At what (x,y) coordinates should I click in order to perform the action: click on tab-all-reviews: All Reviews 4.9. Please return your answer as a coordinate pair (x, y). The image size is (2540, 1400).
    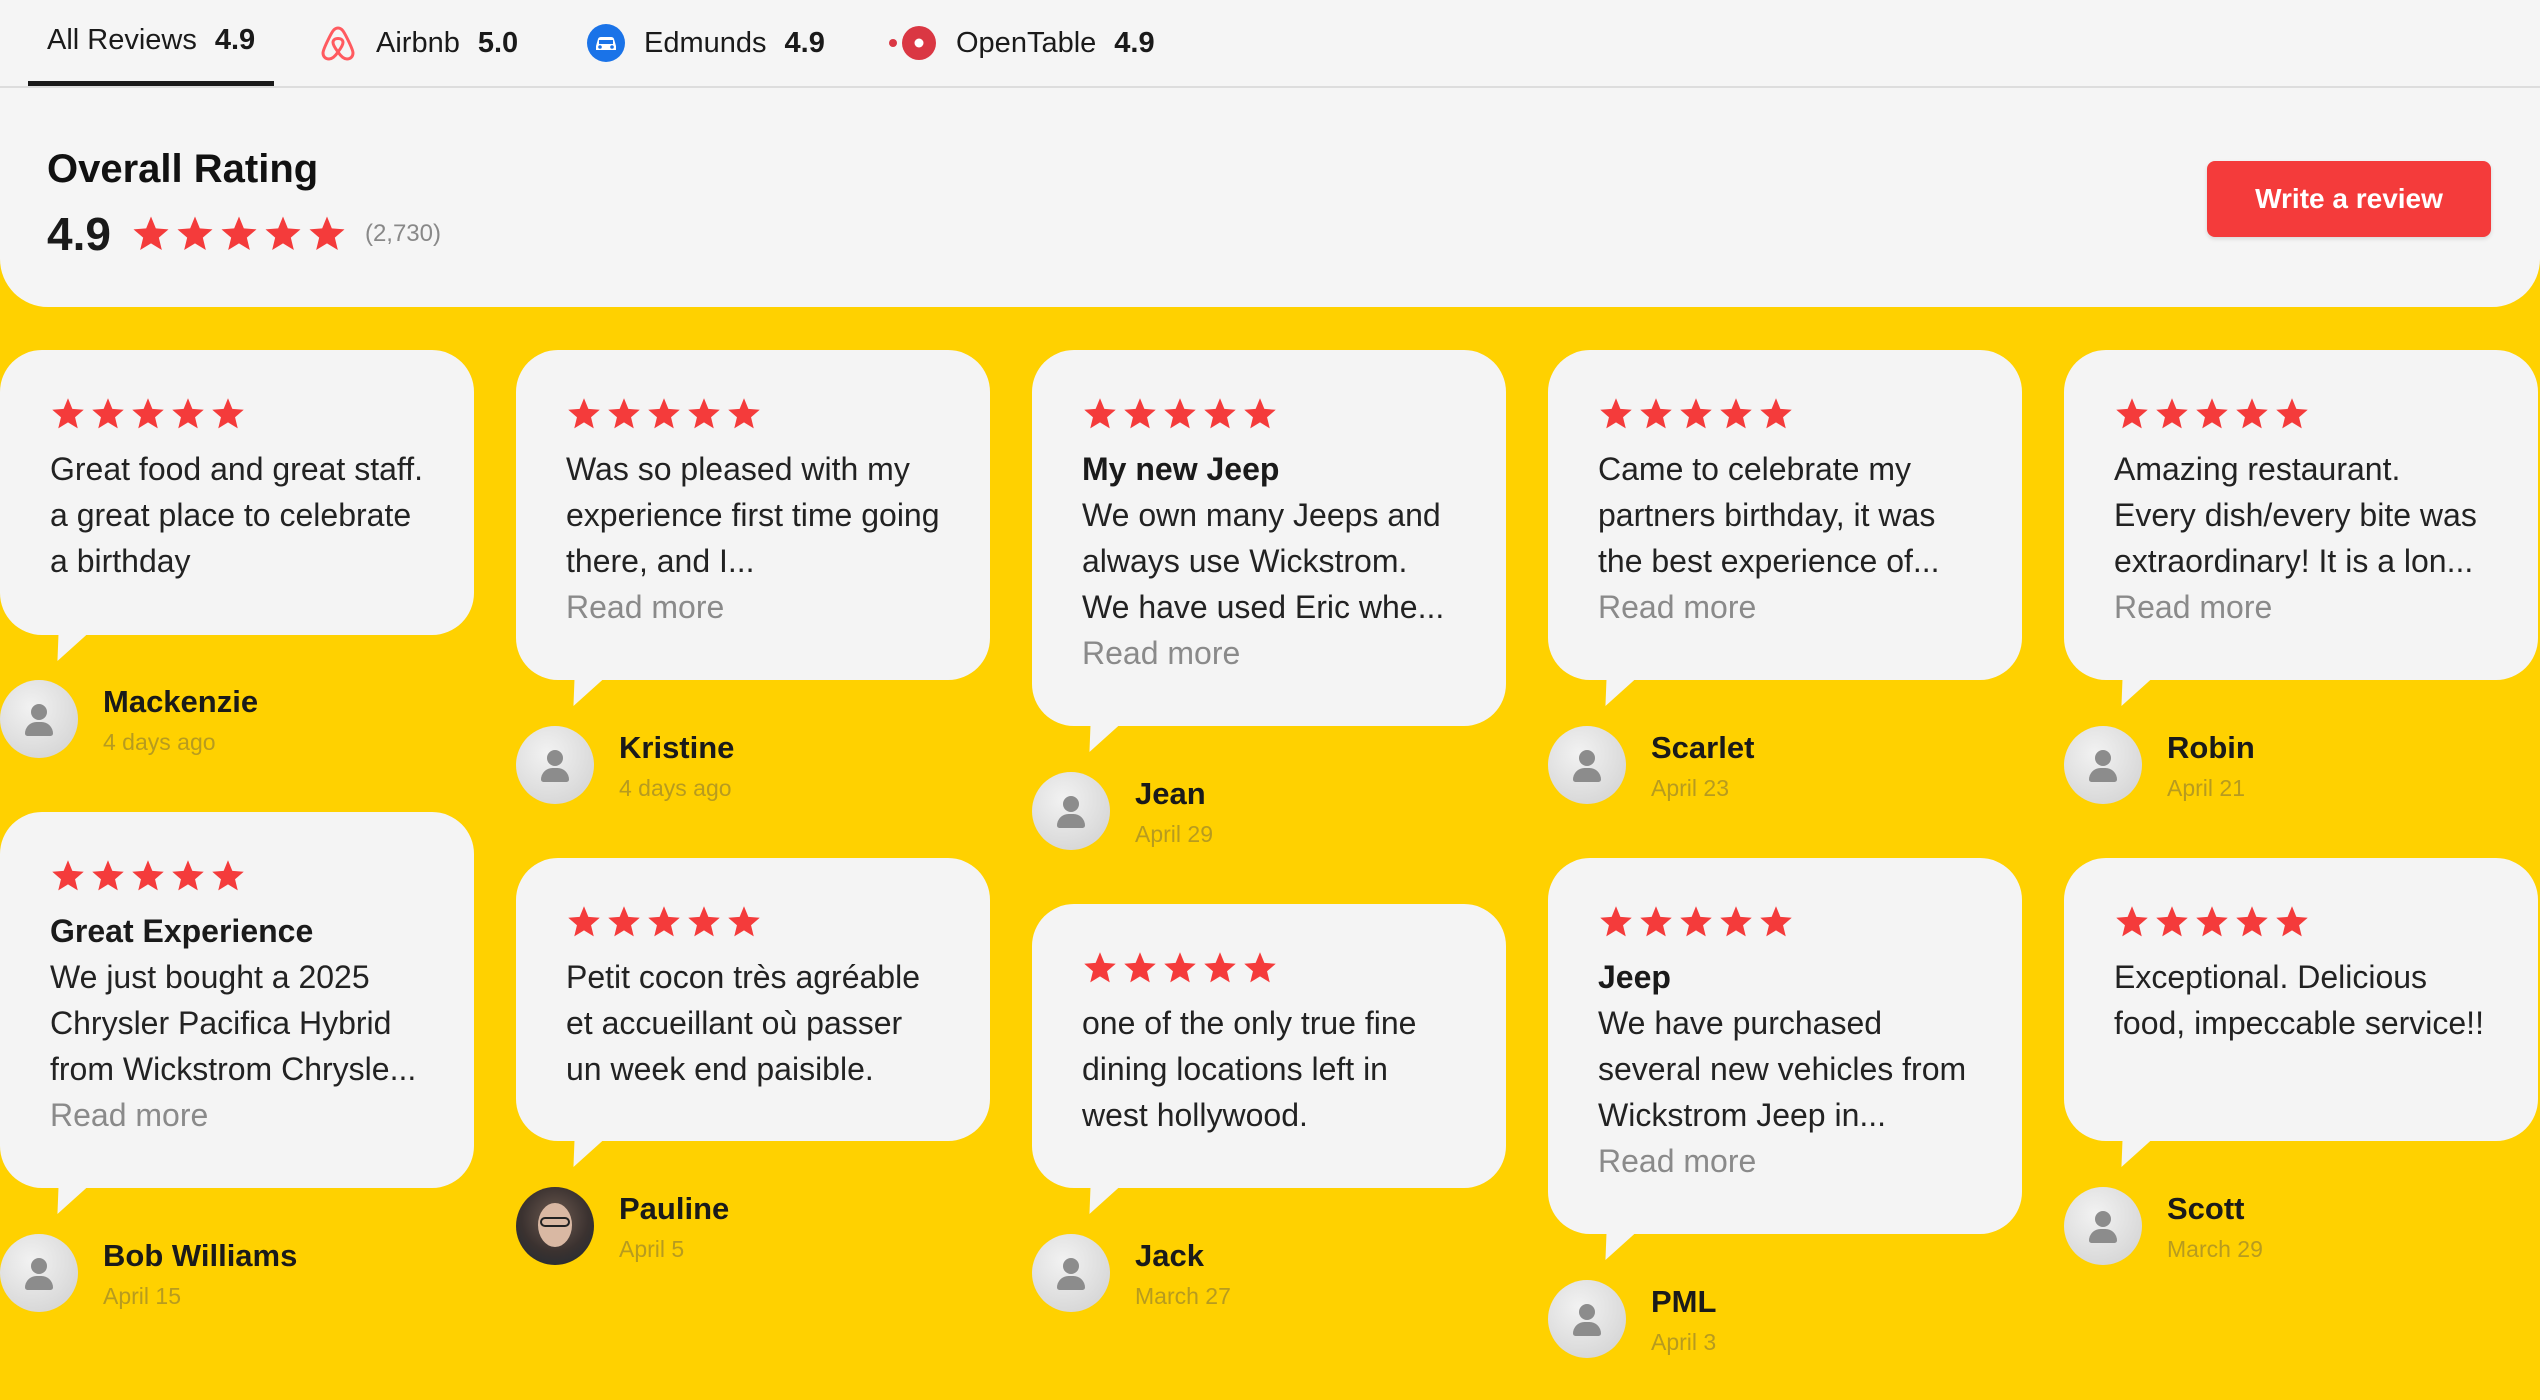
    Looking at the image, I should click on (151, 43).